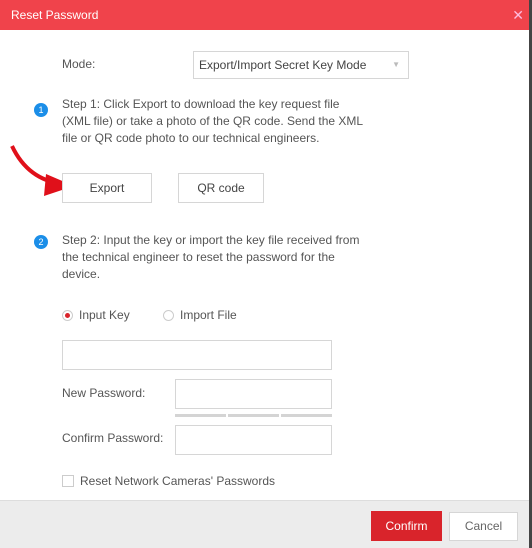 The image size is (532, 548). Describe the element at coordinates (253, 415) in the screenshot. I see `password-strength-meter` at that location.